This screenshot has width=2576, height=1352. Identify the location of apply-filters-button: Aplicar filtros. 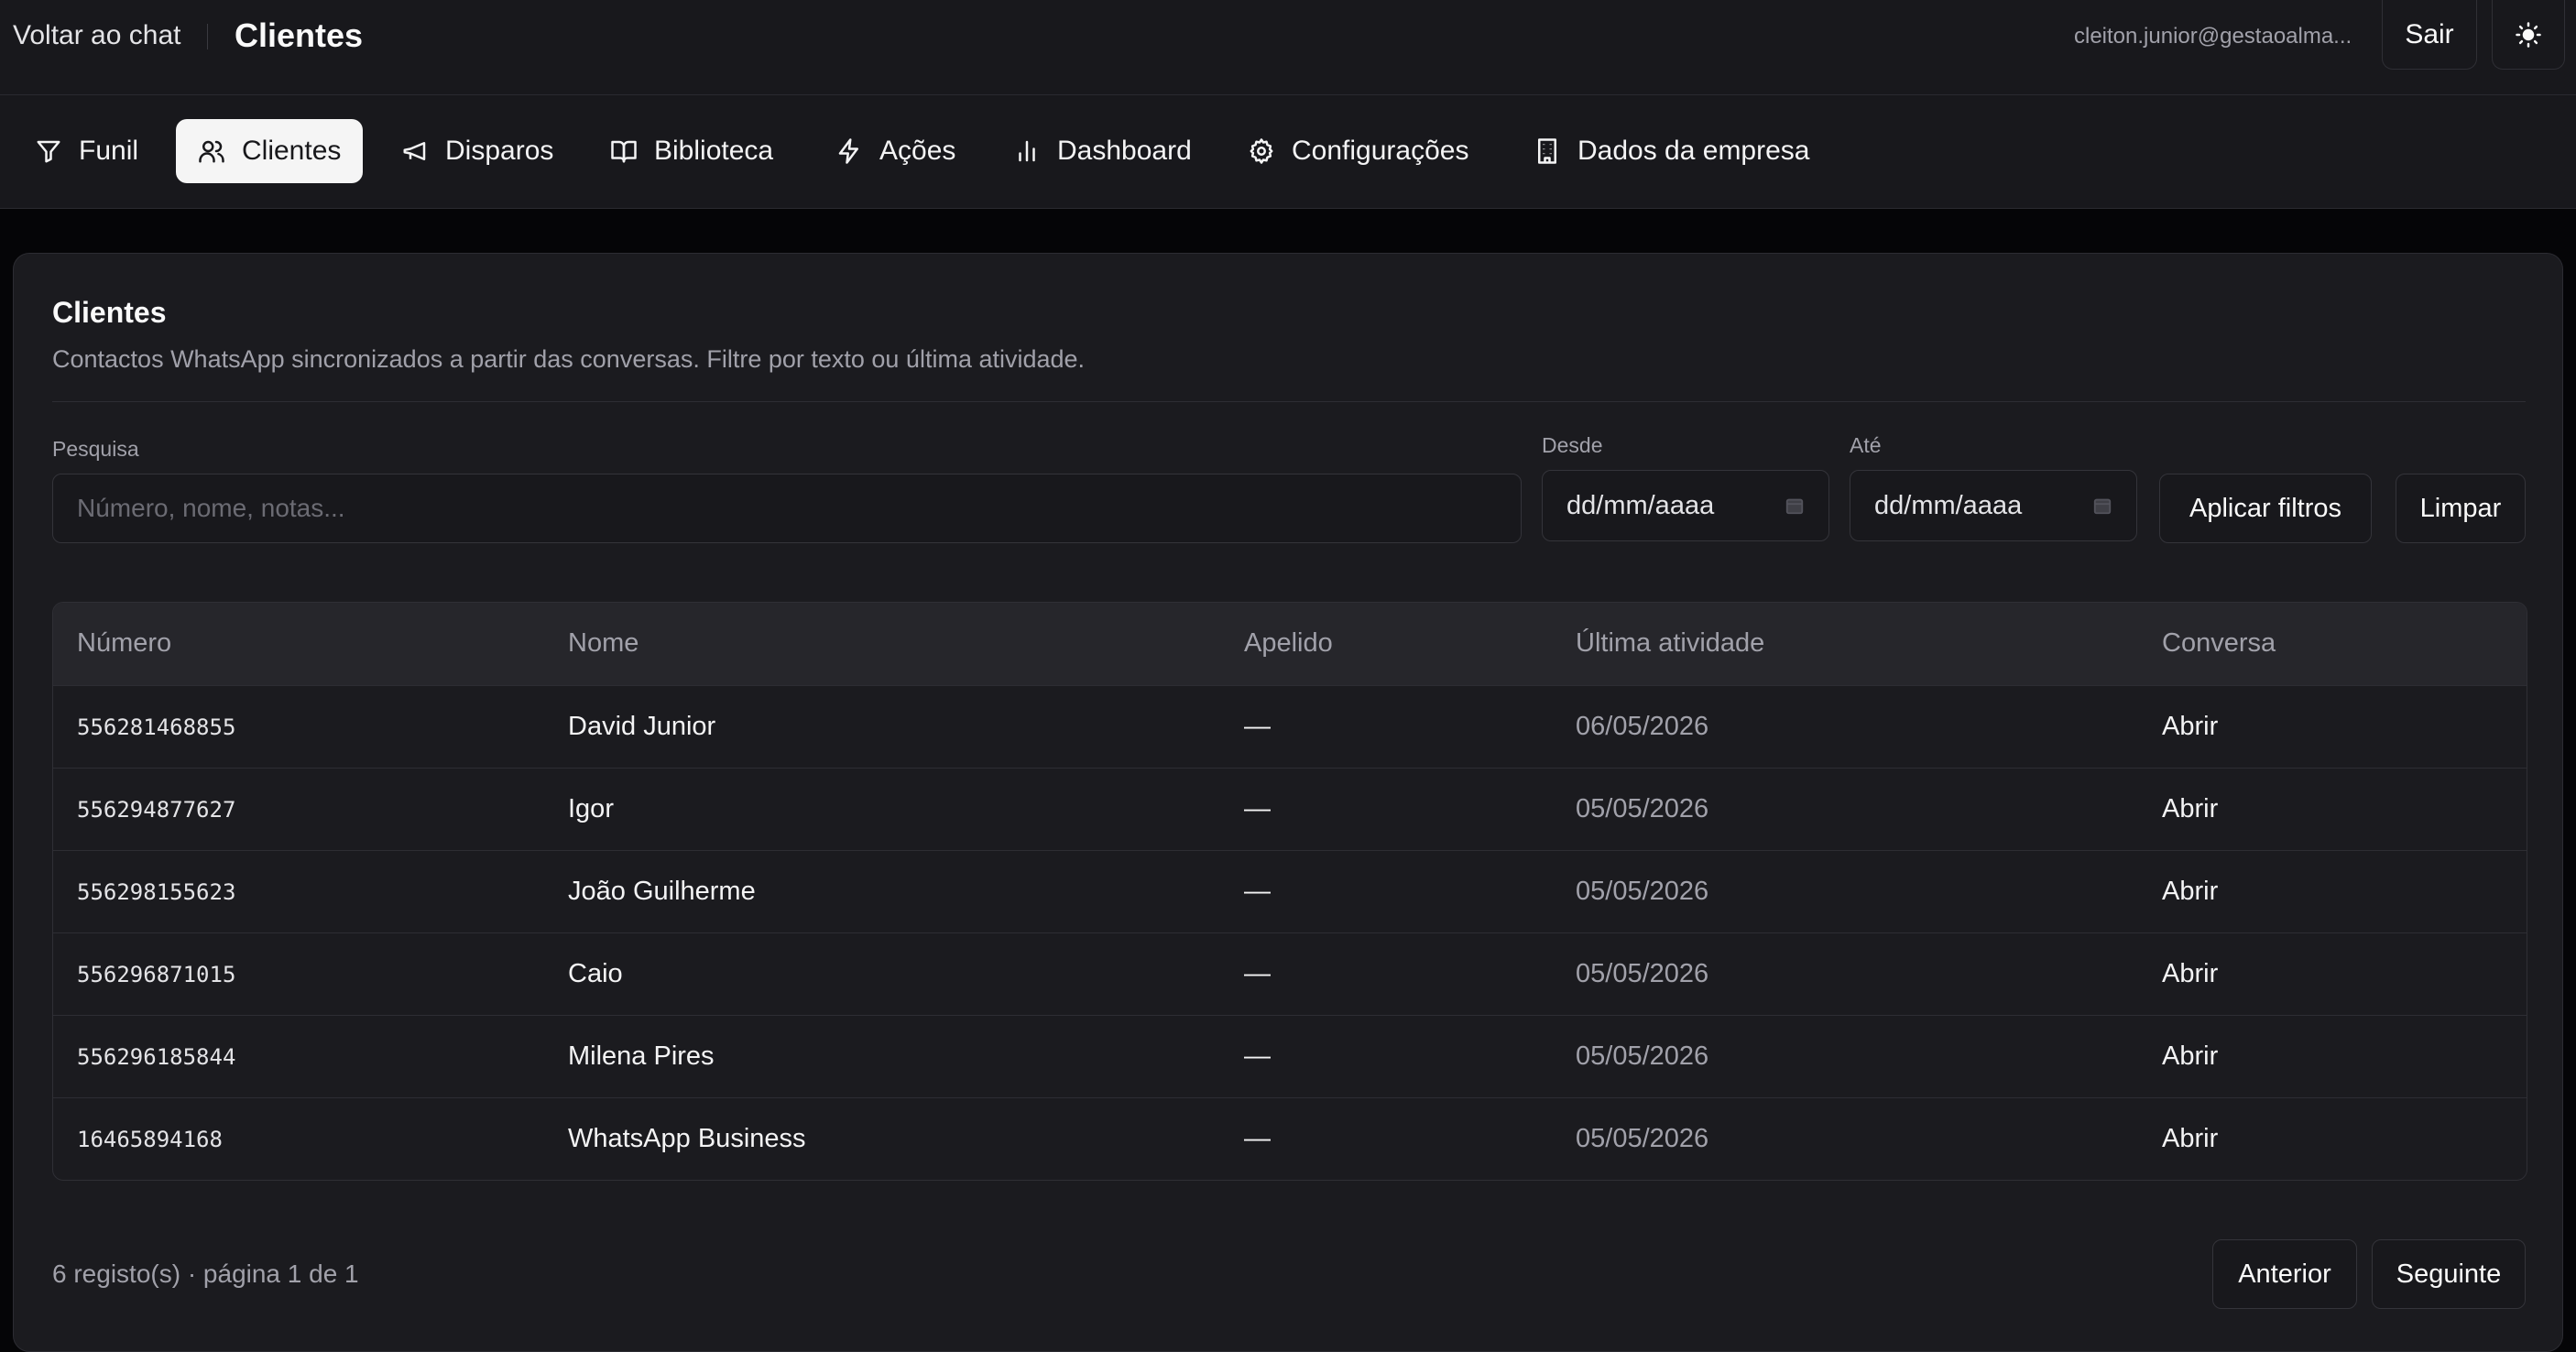
(2265, 508).